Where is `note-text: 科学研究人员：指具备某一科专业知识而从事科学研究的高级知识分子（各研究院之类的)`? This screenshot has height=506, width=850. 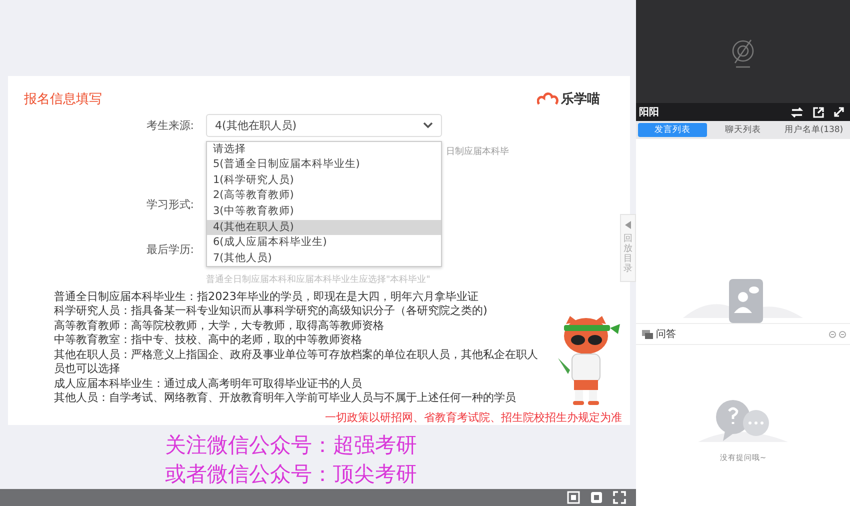
note-text: 科学研究人员：指具备某一科专业知识而从事科学研究的高级知识分子（各研究院之类的) is located at coordinates (271, 311).